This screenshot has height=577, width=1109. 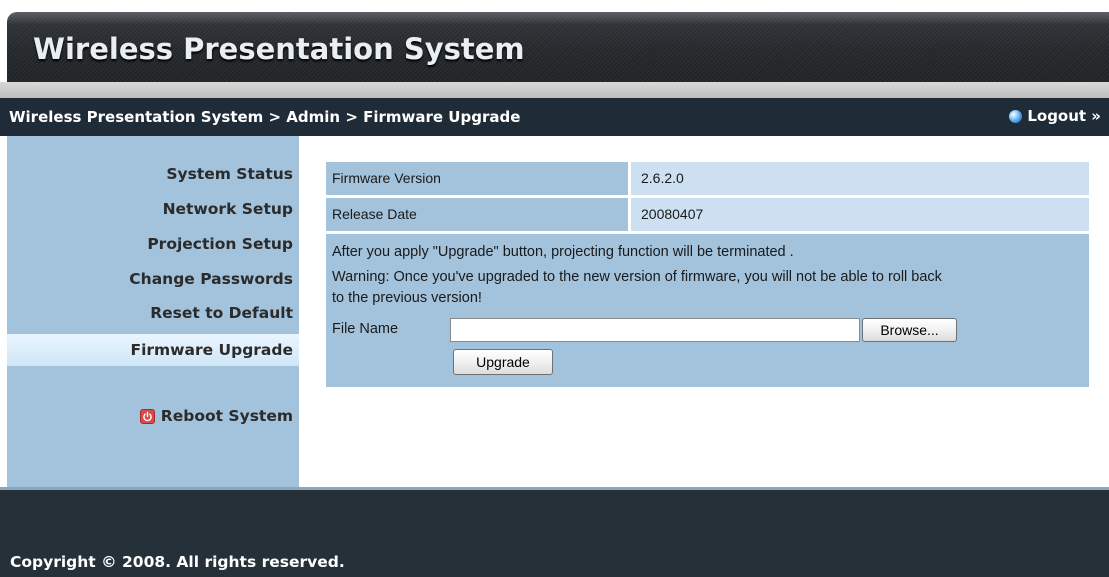 What do you see at coordinates (279, 49) in the screenshot?
I see `app-title: Wireless Presentation System` at bounding box center [279, 49].